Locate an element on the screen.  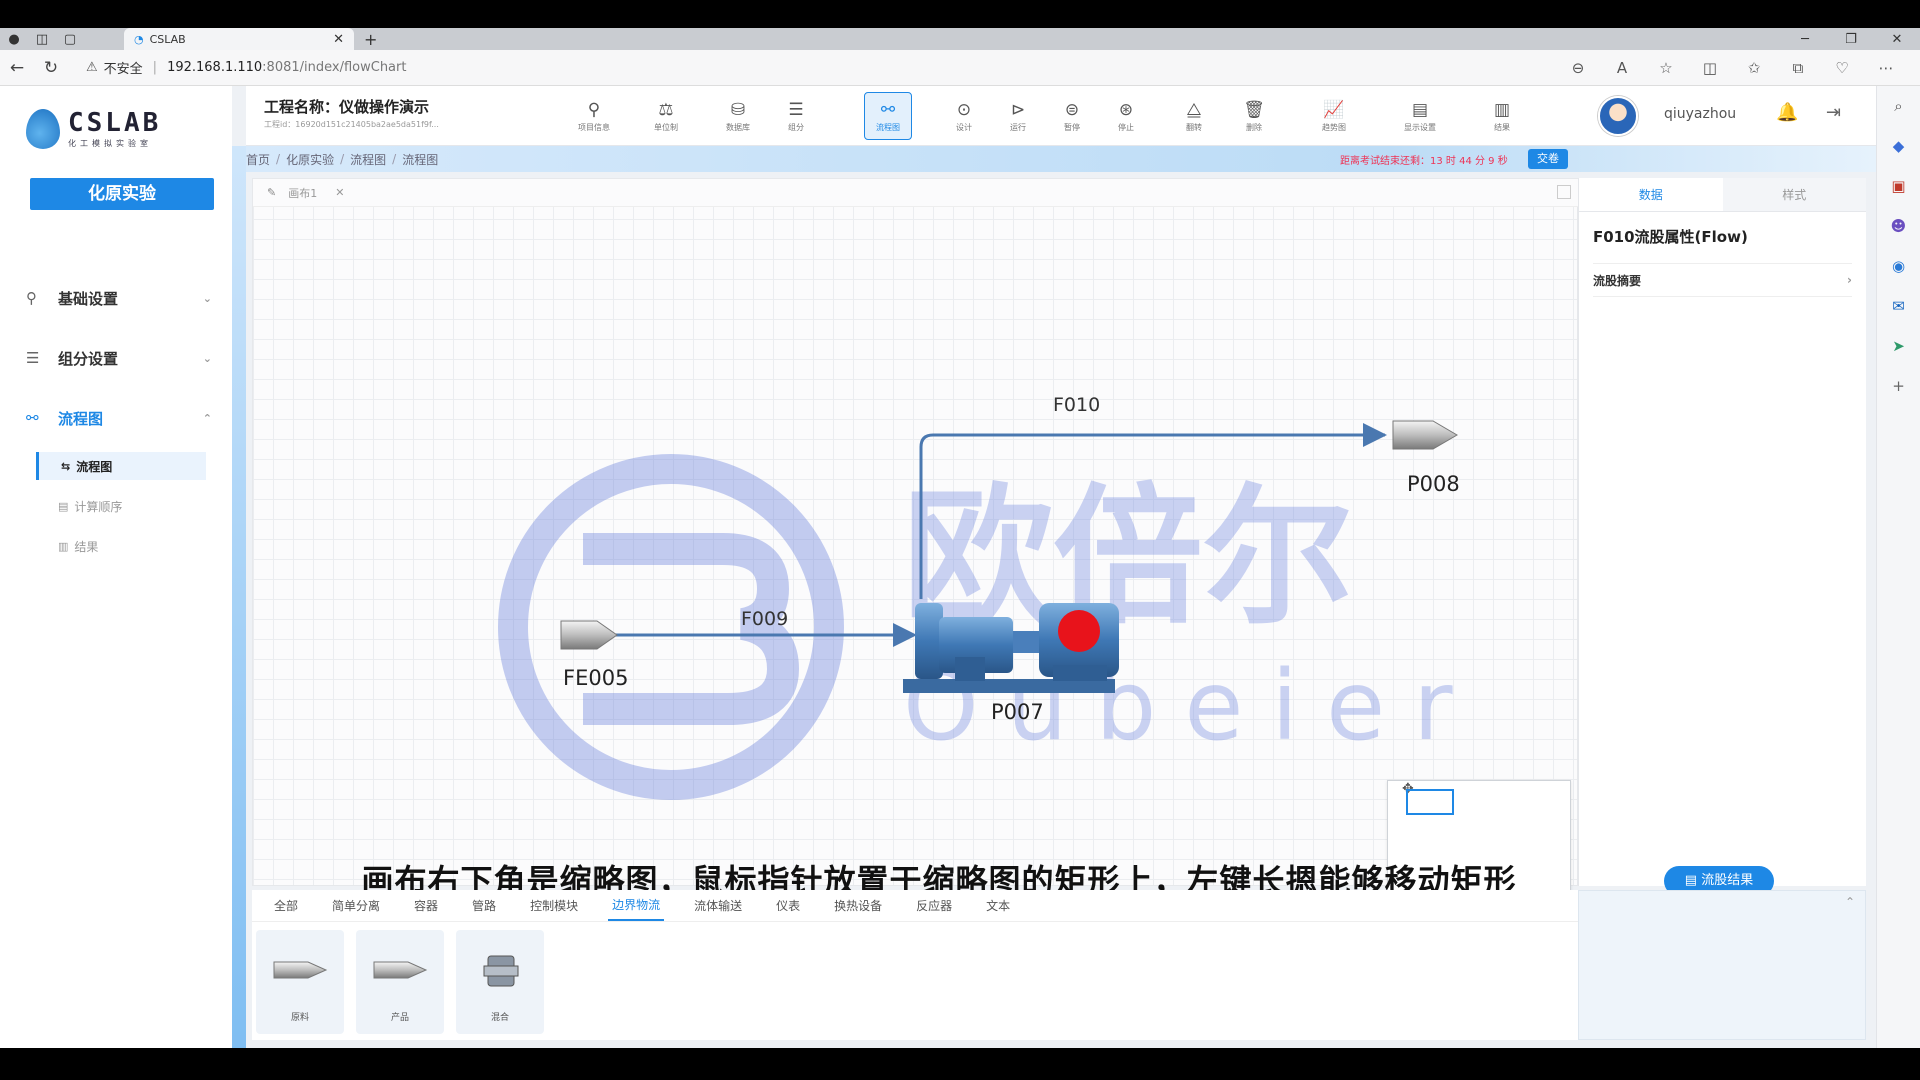
exam-countdown: 距离考试结束还剩：13 时 44 分 9 秒 is located at coordinates (1424, 161).